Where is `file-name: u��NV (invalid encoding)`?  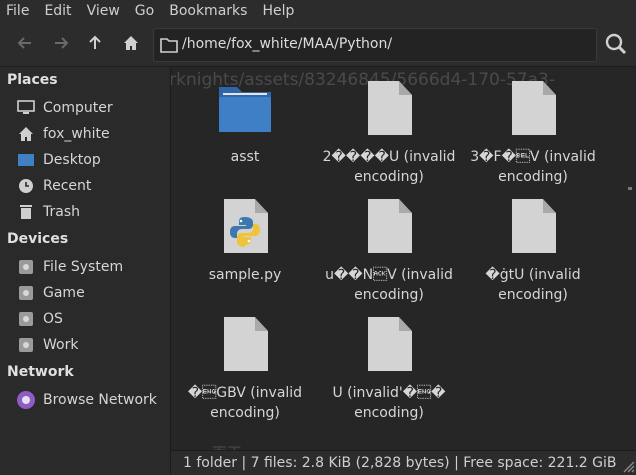 file-name: u��NV (invalid encoding) is located at coordinates (389, 285).